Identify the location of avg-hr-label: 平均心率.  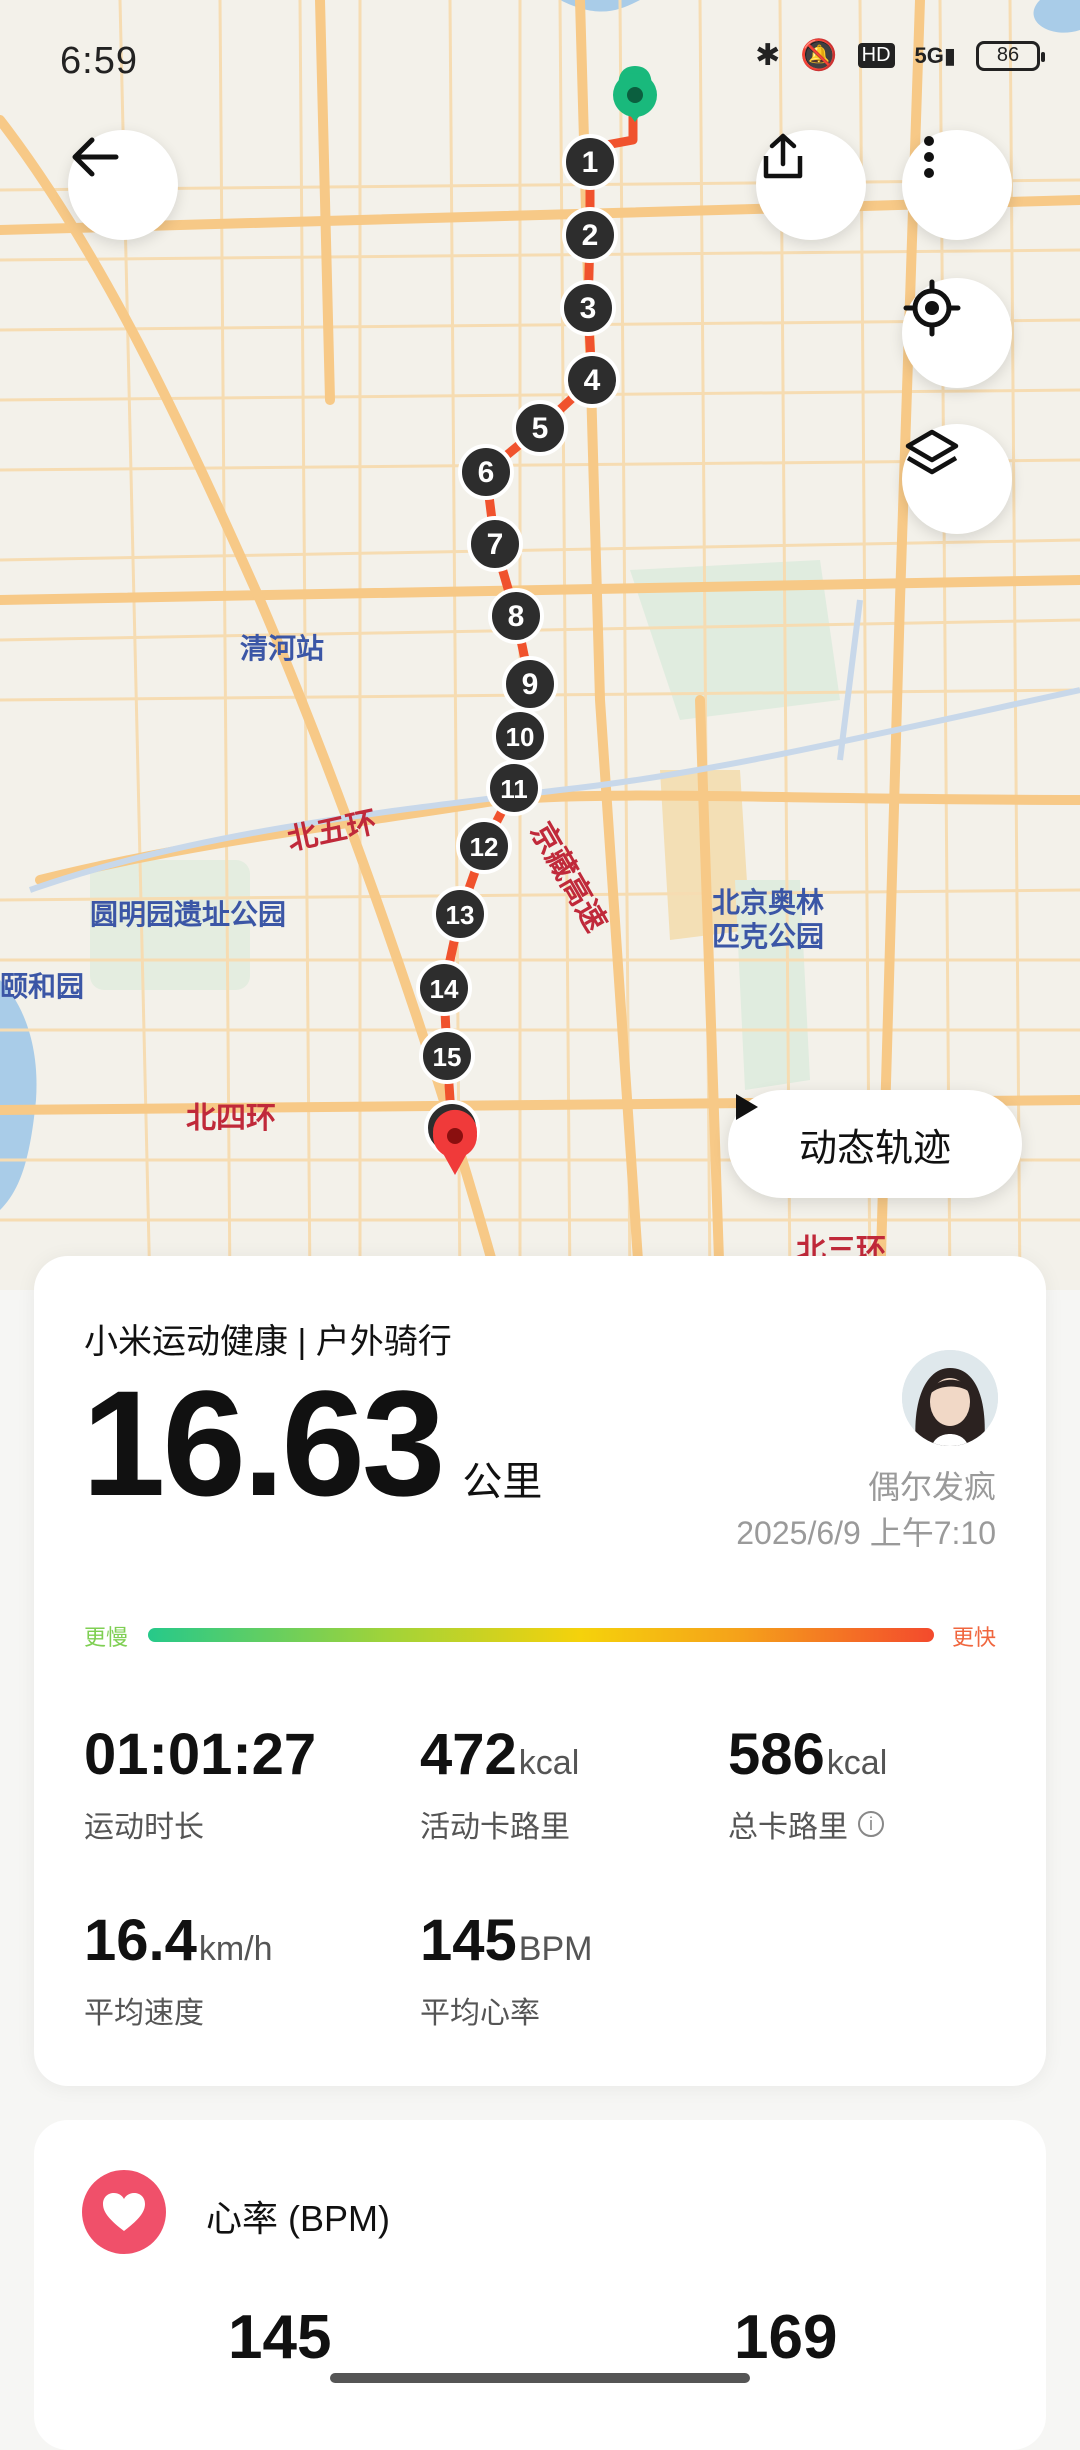
(480, 2013).